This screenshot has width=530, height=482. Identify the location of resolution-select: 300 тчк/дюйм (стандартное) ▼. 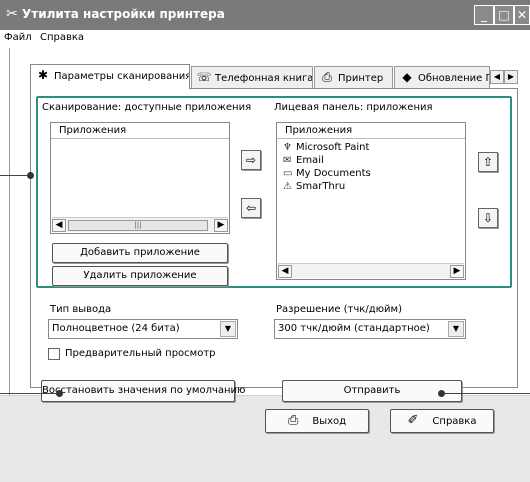
(370, 329).